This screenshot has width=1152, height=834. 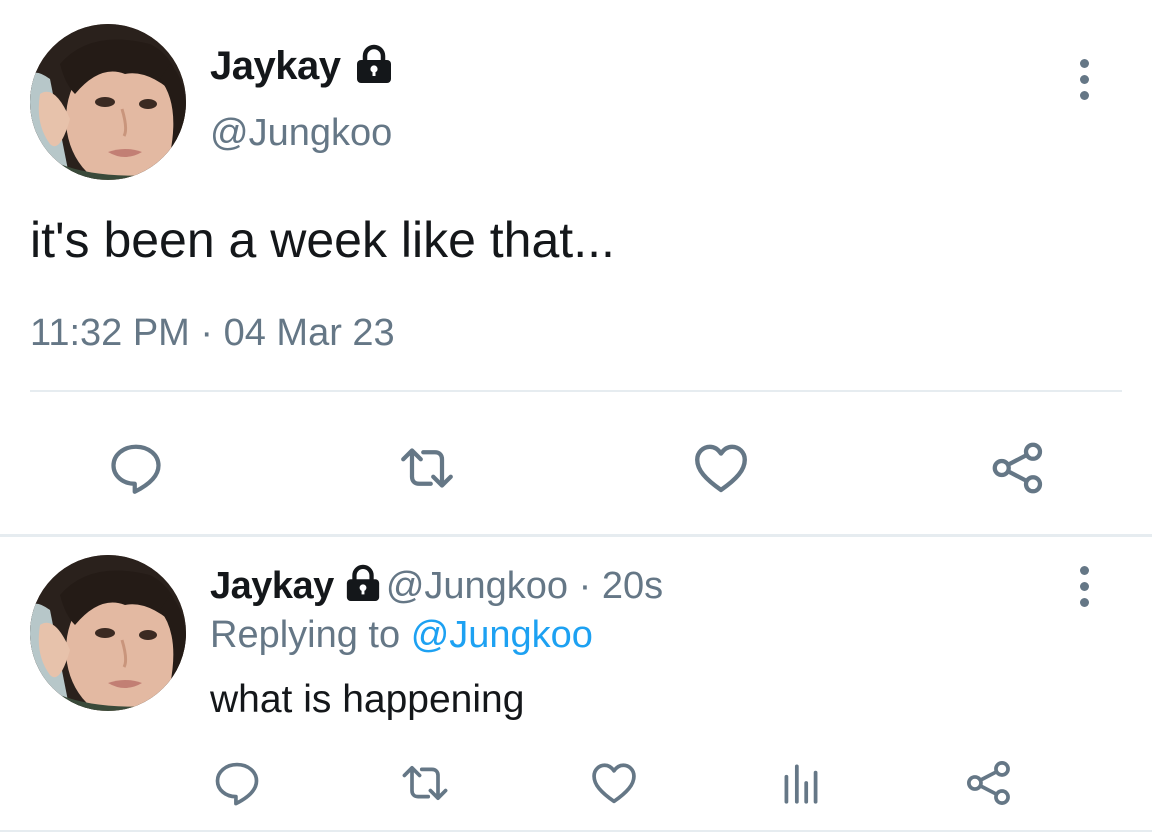 What do you see at coordinates (305, 635) in the screenshot?
I see `replying-label: Replying to` at bounding box center [305, 635].